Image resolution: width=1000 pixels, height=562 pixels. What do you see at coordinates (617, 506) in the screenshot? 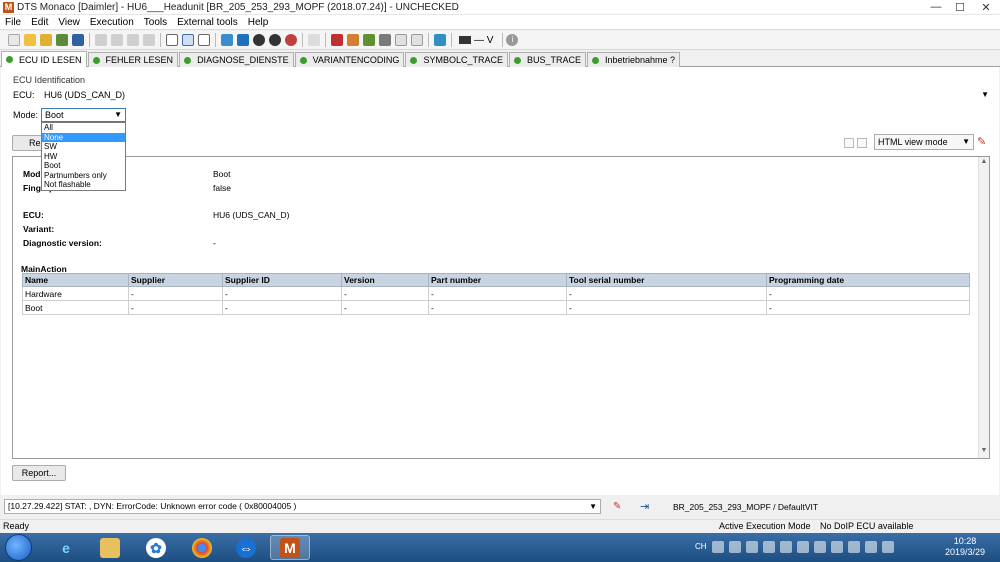
I see `clear-log-icon: ✎` at bounding box center [617, 506].